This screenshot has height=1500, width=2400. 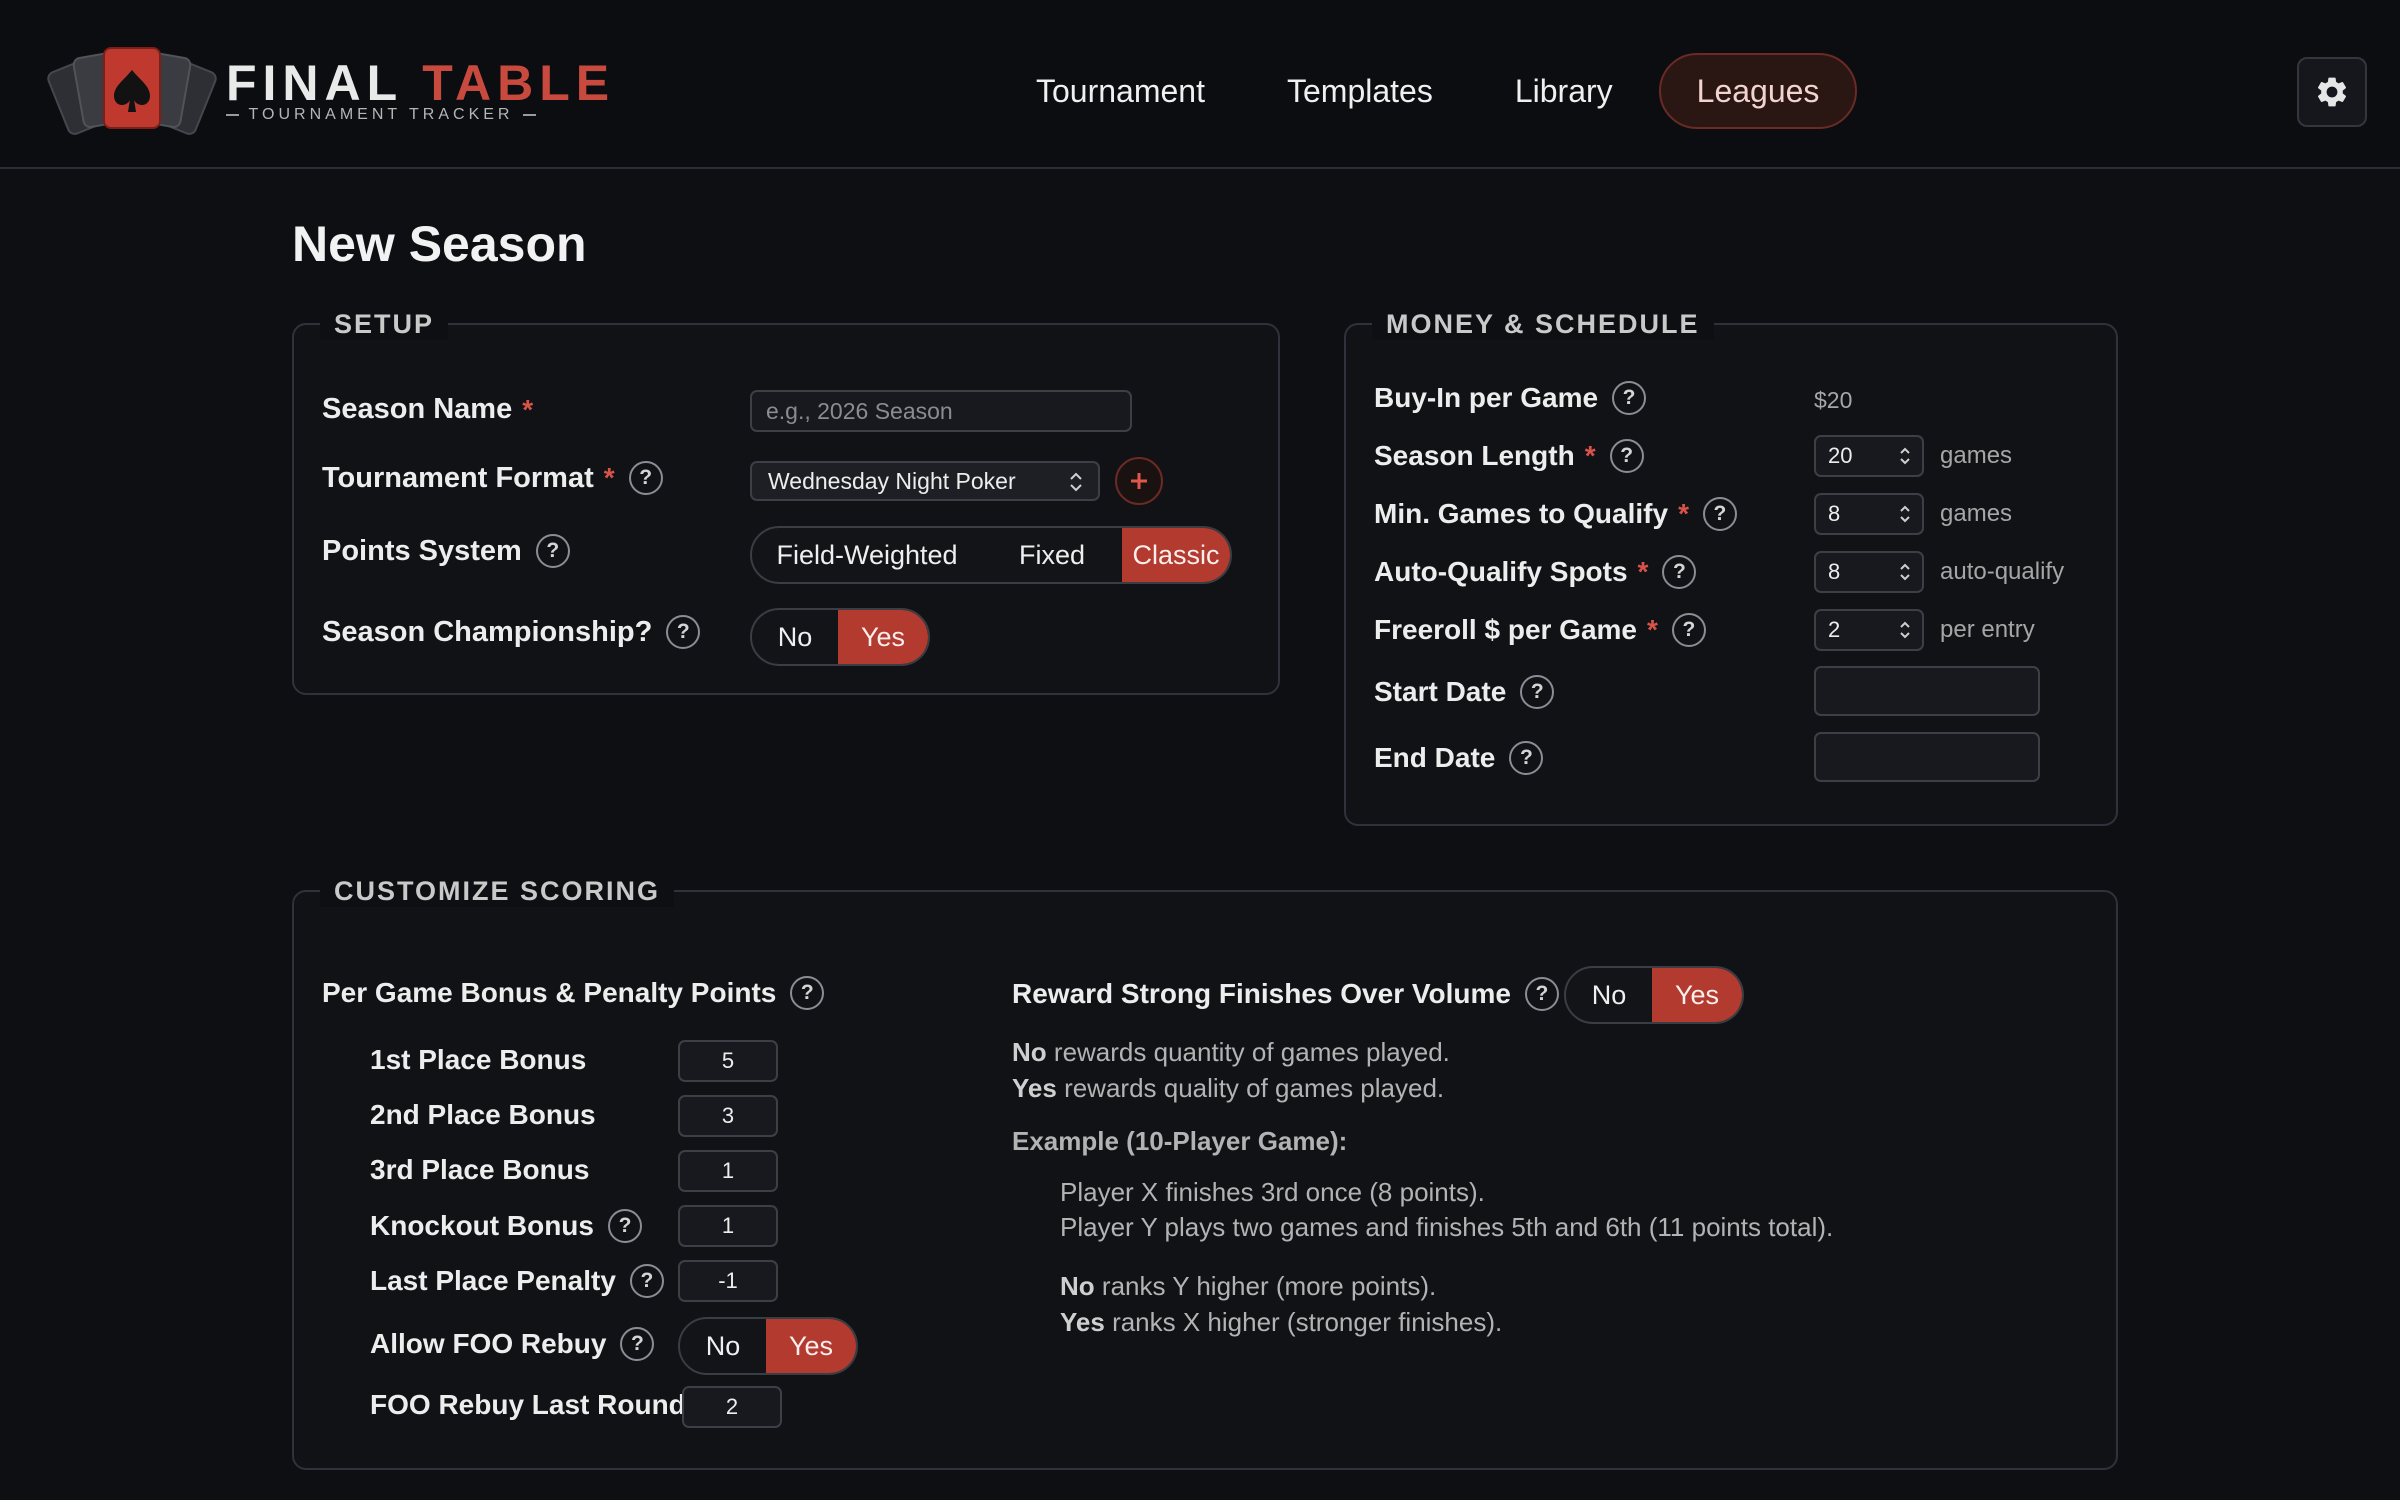 What do you see at coordinates (420, 83) in the screenshot?
I see `logo-title: FINAL TABLE` at bounding box center [420, 83].